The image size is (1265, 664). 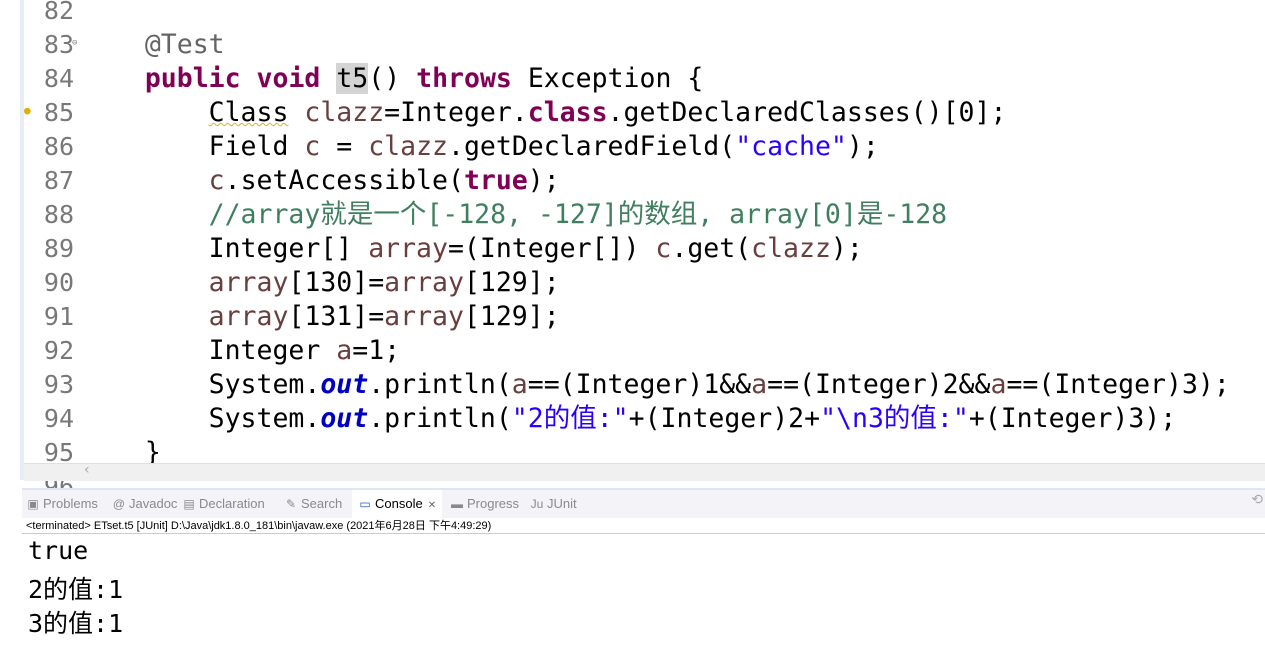 What do you see at coordinates (1072, 418) in the screenshot?
I see `code-token: +(Integer)3);` at bounding box center [1072, 418].